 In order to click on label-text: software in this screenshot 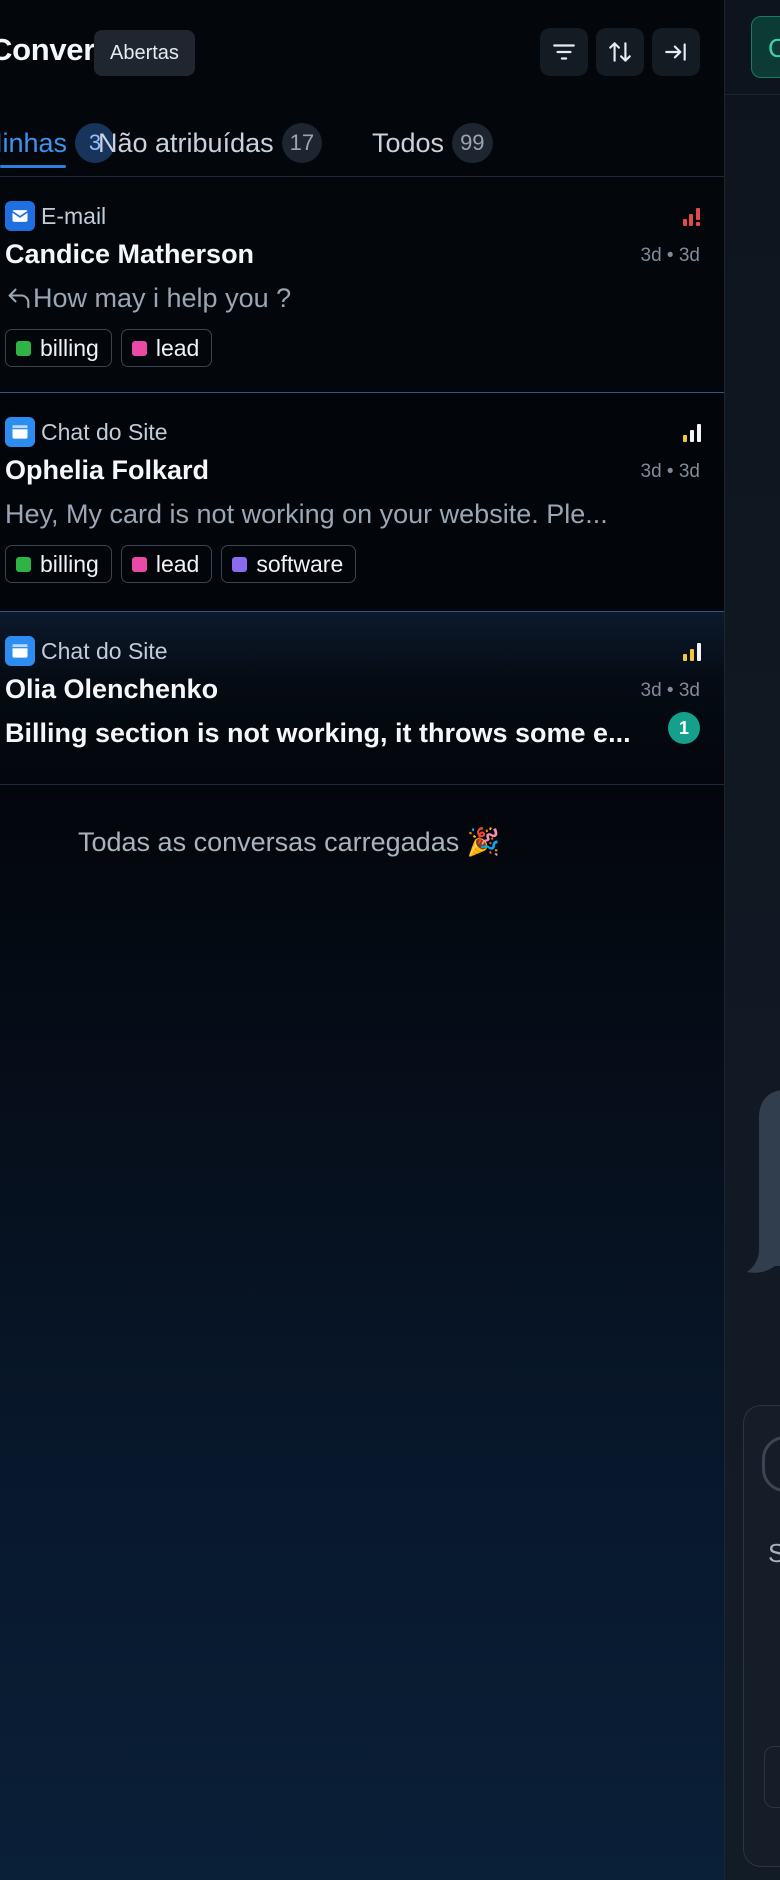, I will do `click(300, 563)`.